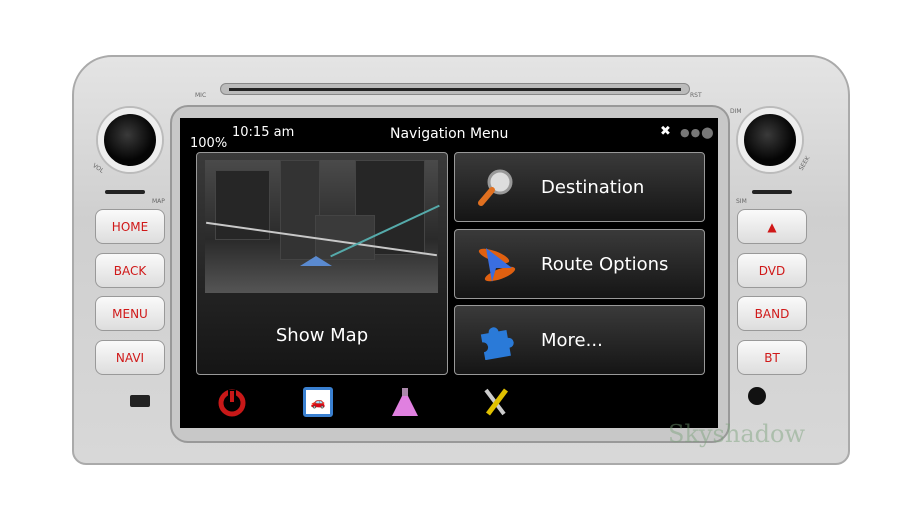 Image resolution: width=900 pixels, height=521 pixels. What do you see at coordinates (736, 434) in the screenshot?
I see `watermark: Skyshadow` at bounding box center [736, 434].